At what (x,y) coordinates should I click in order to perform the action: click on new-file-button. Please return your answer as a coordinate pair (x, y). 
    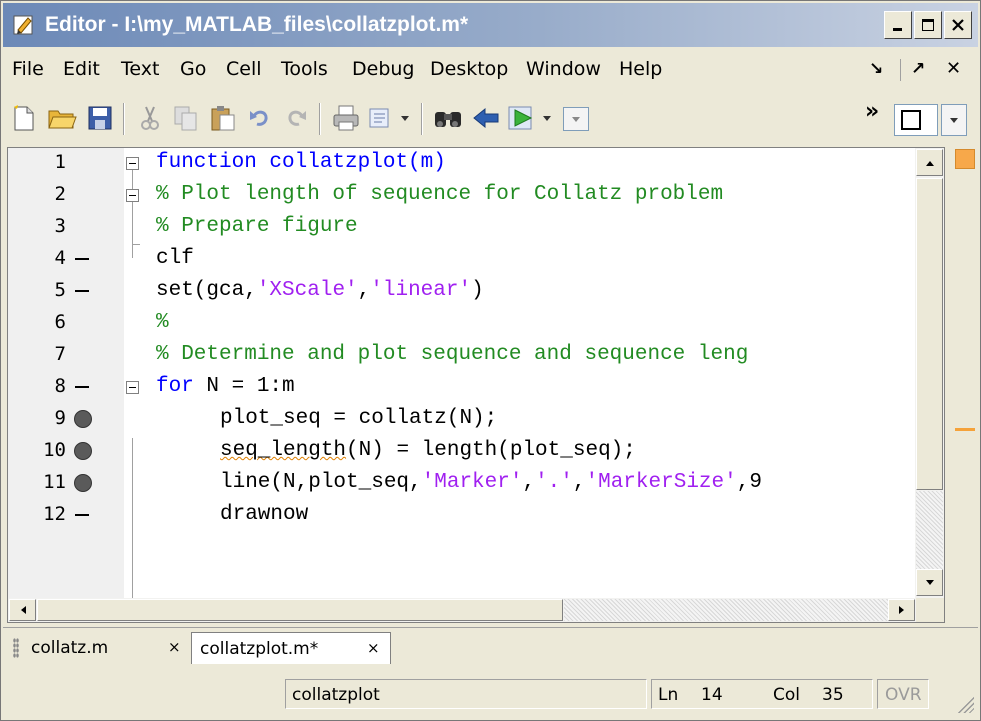
    Looking at the image, I should click on (24, 118).